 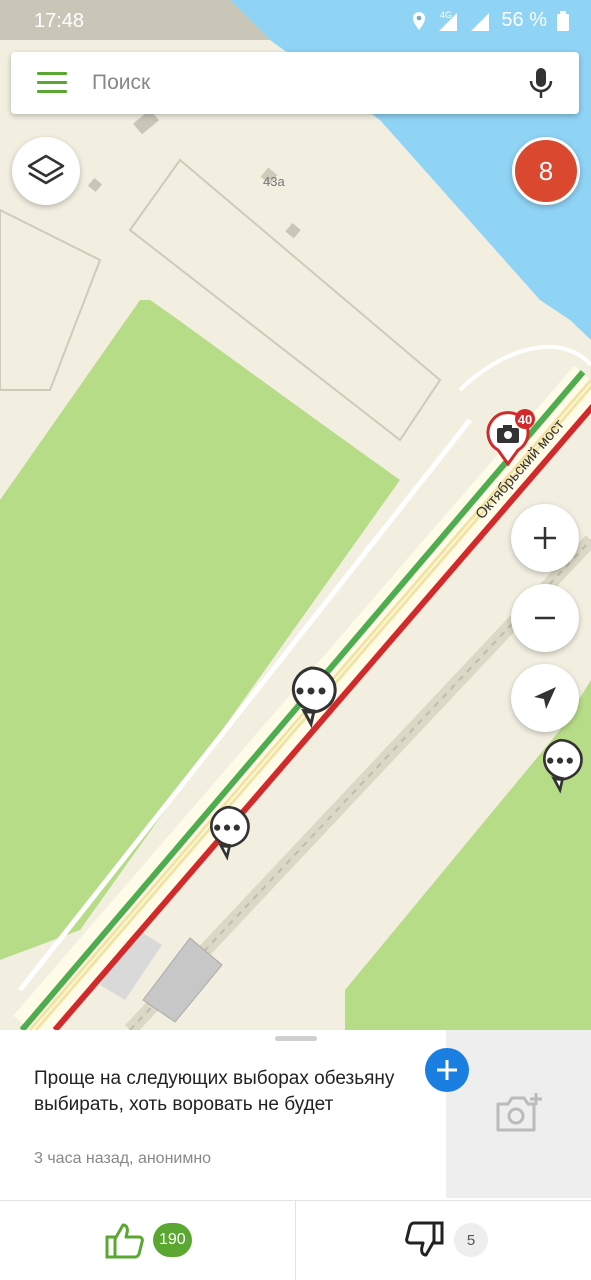 I want to click on vote-divider, so click(x=295, y=1240).